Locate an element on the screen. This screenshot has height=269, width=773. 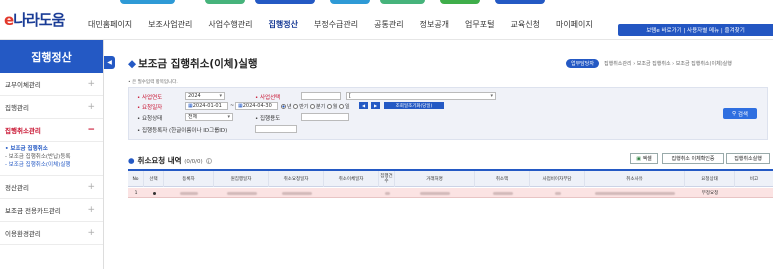
date-to-input: ▦2024-04-30 is located at coordinates (256, 106).